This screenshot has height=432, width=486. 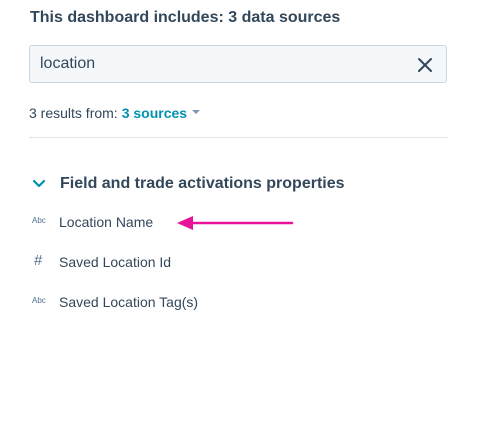 I want to click on annotation-arrow-icon, so click(x=235, y=223).